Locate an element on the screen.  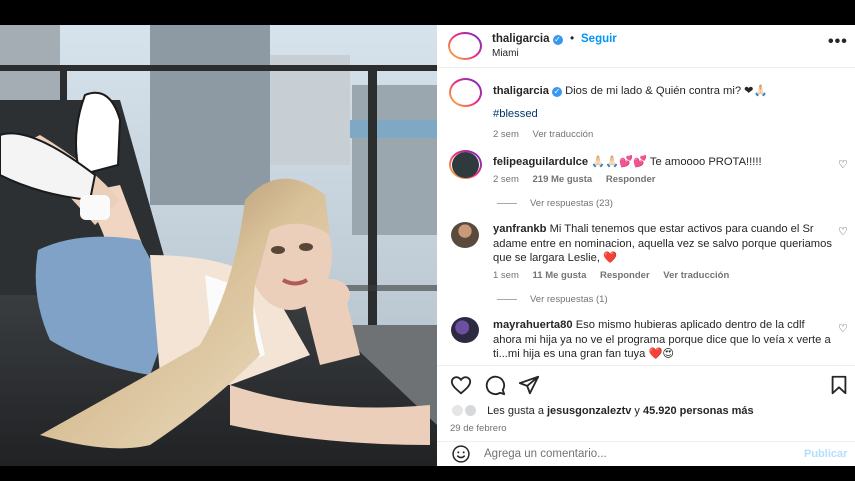
heart-icon is located at coordinates (461, 385).